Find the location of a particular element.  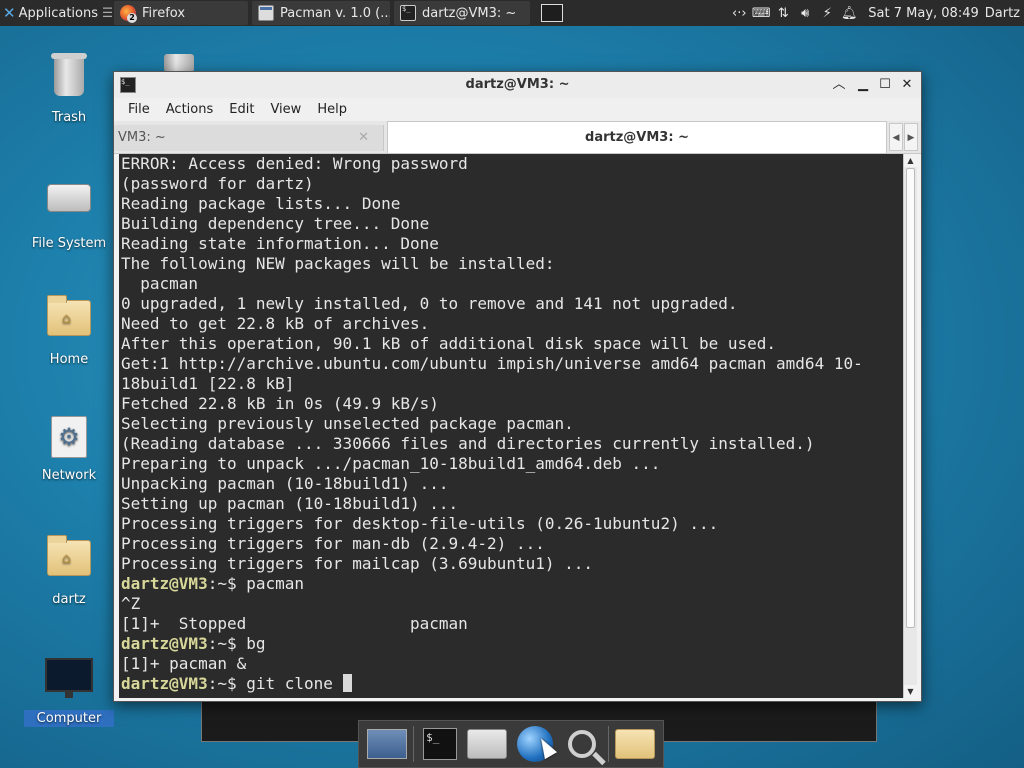

dock-terminal: $_ is located at coordinates (440, 744).